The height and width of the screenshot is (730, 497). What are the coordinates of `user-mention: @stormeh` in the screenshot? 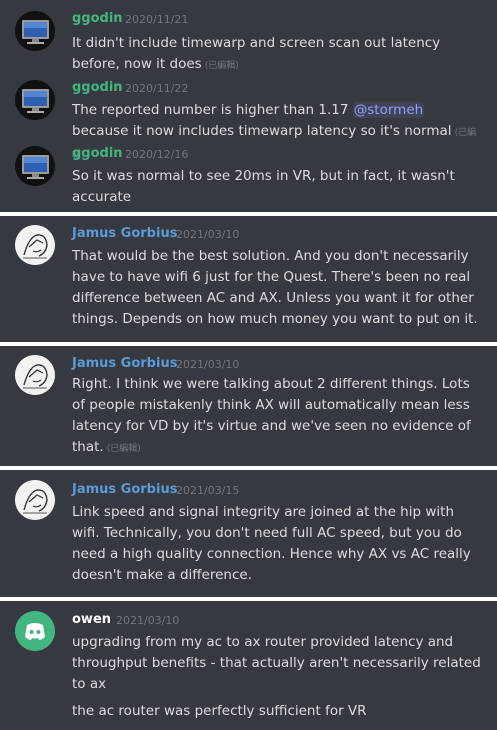 It's located at (388, 110).